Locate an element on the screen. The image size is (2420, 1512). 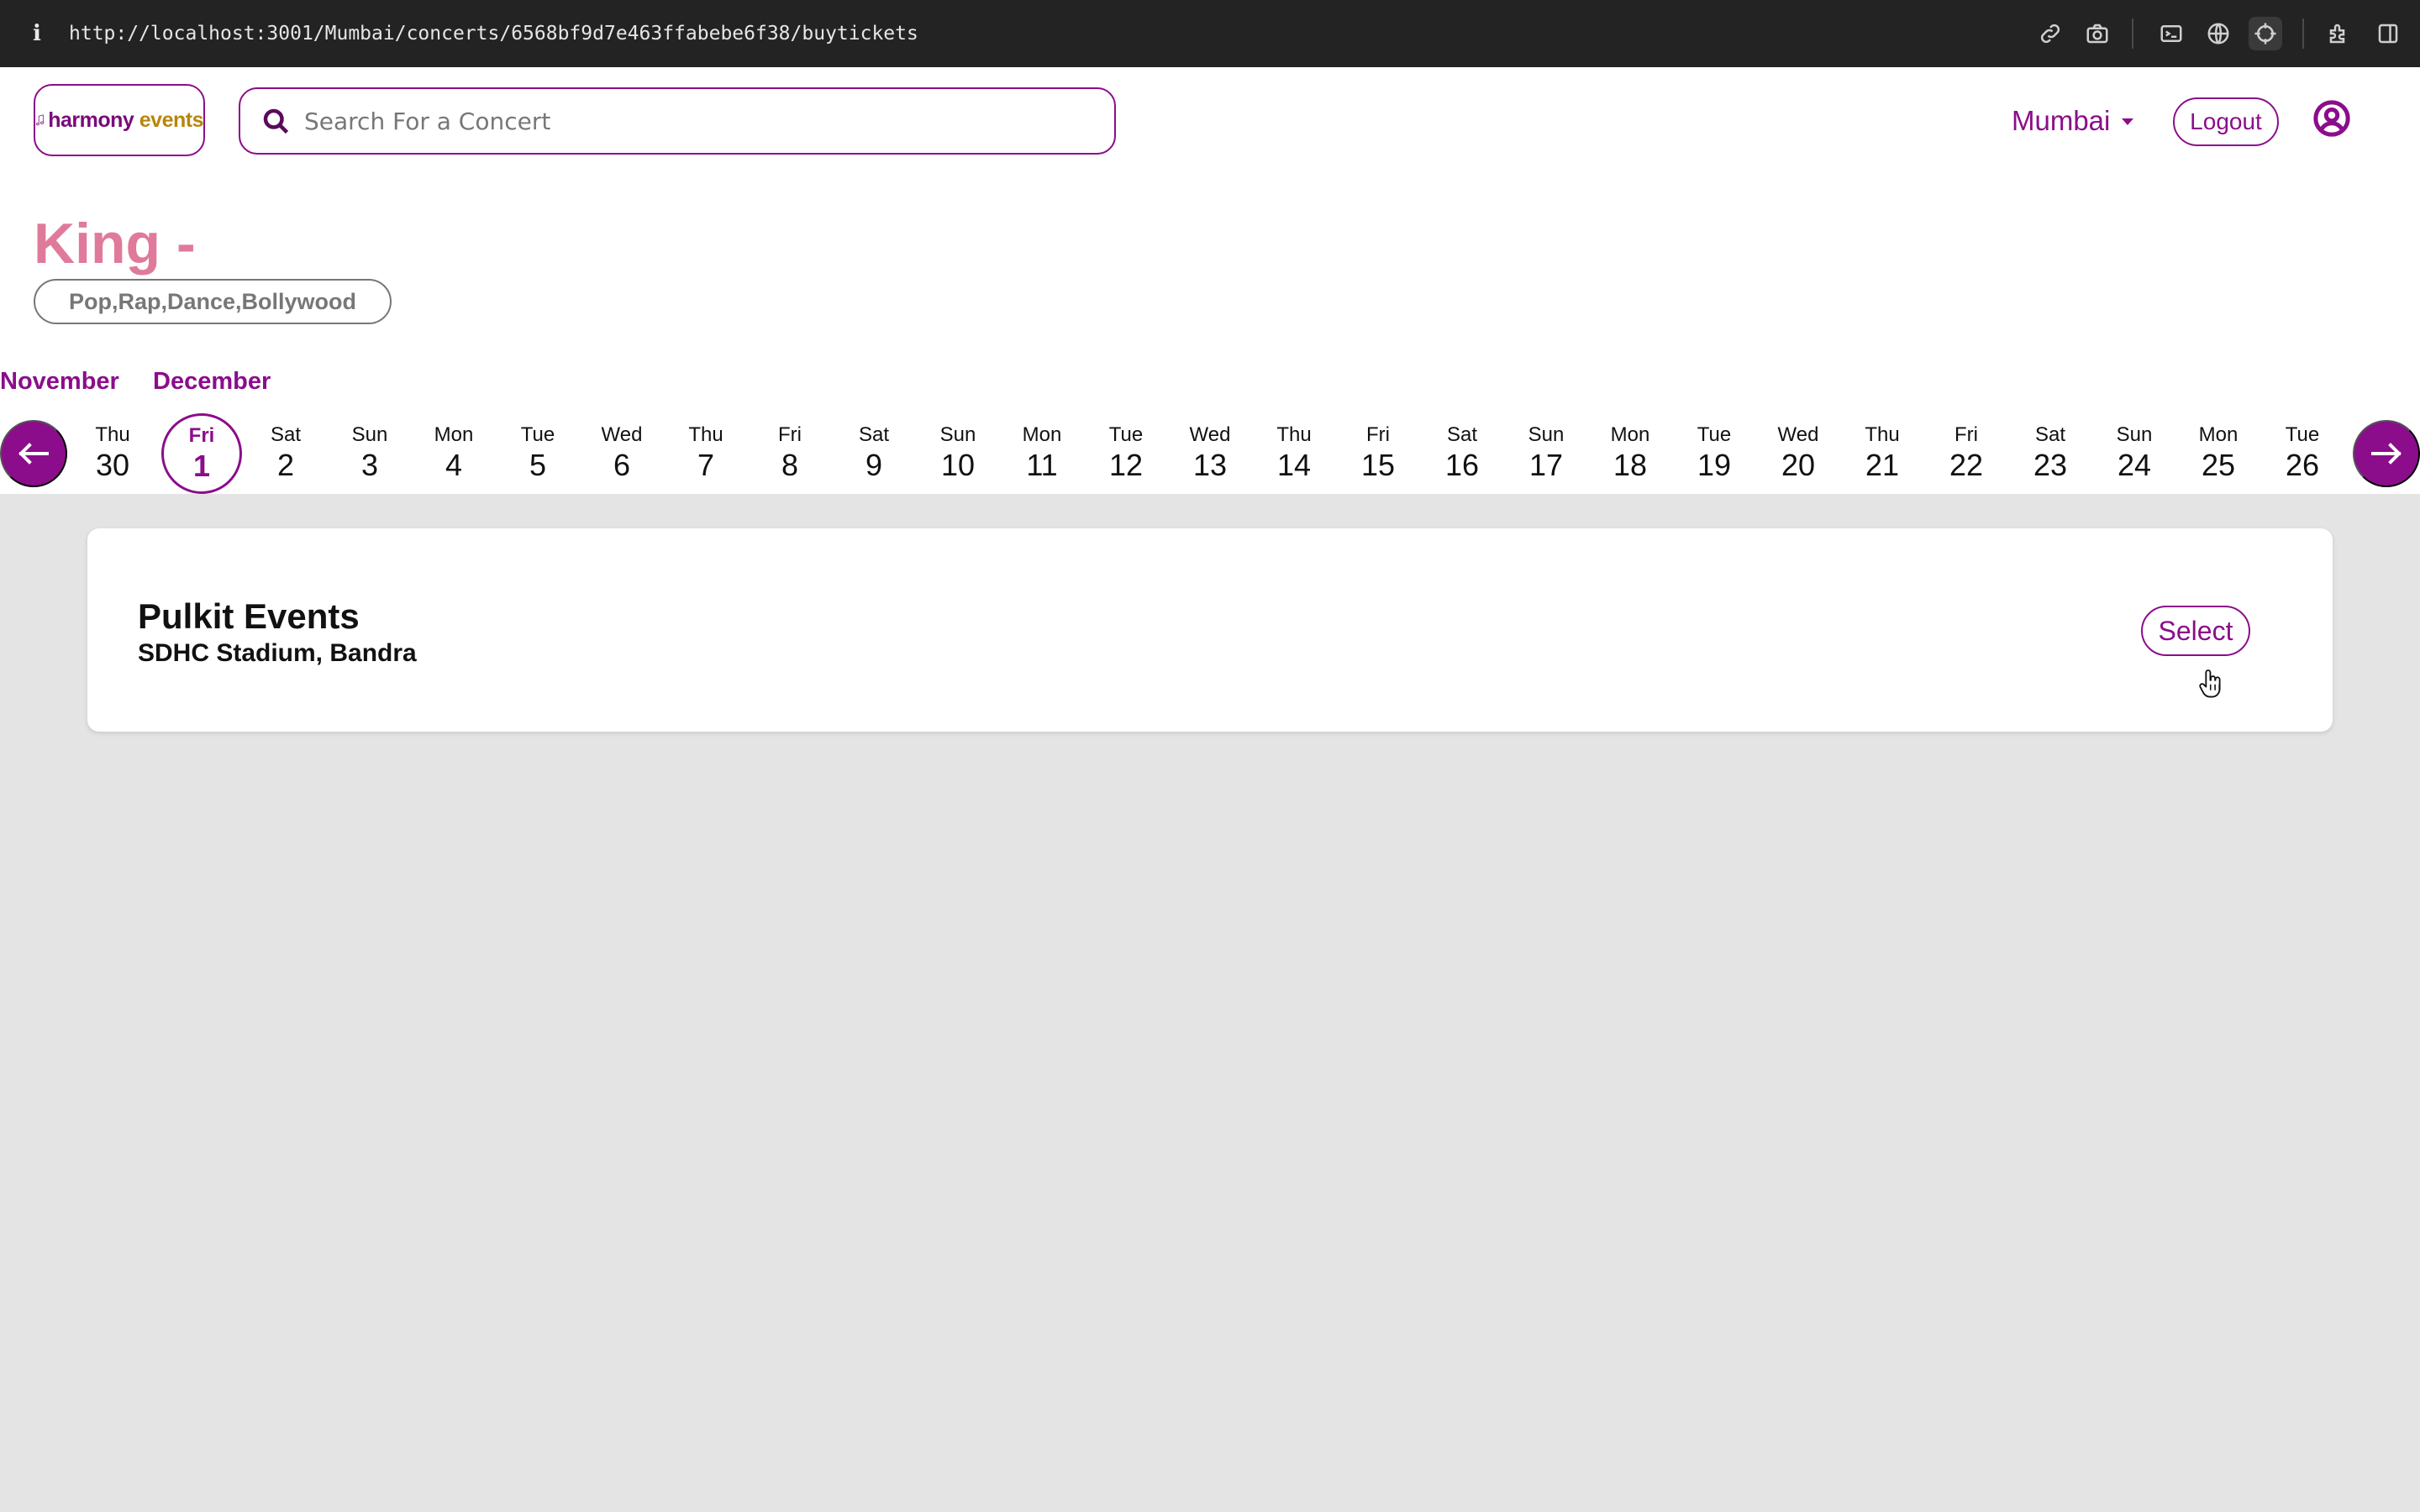
logo-word-harmony: harmony is located at coordinates (91, 120).